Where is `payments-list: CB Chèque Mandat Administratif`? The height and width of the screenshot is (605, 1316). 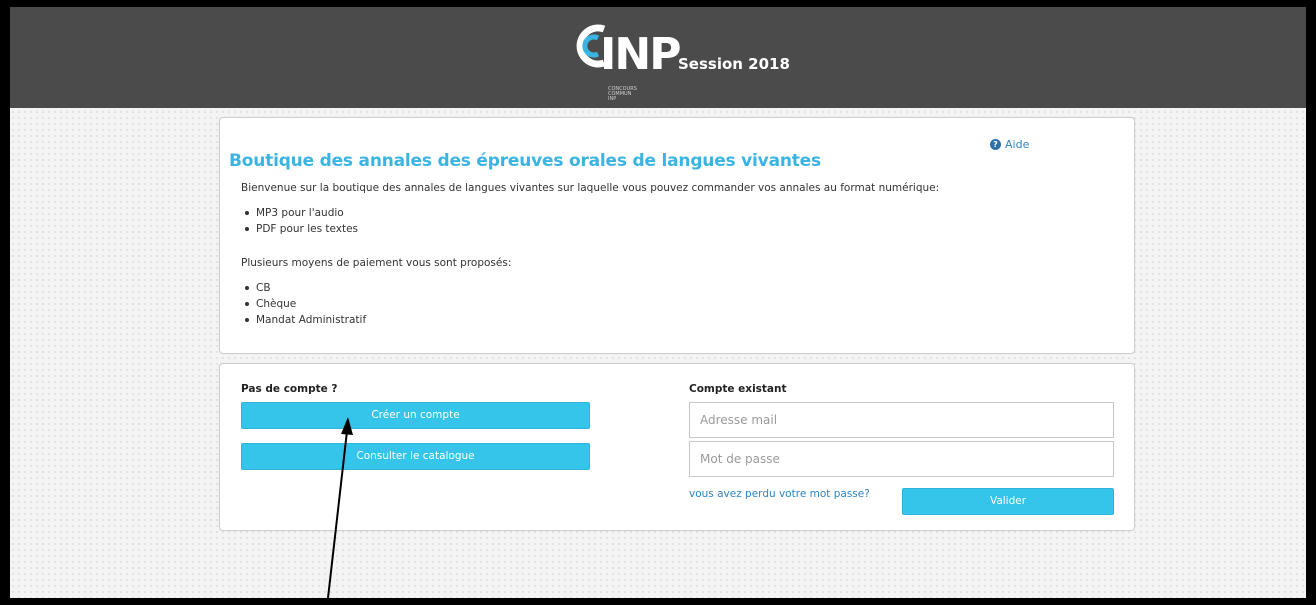 payments-list: CB Chèque Mandat Administratif is located at coordinates (305, 304).